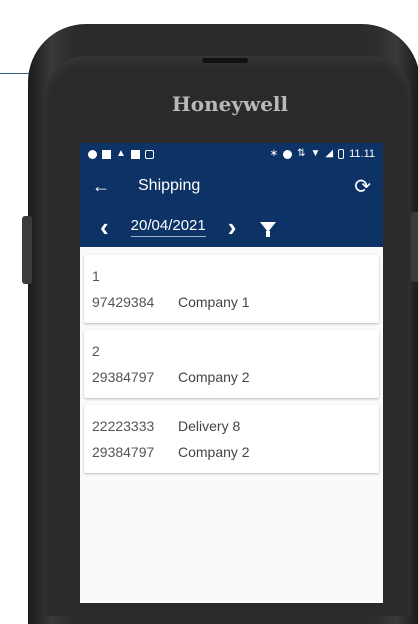 The height and width of the screenshot is (624, 418). What do you see at coordinates (121, 153) in the screenshot?
I see `android-icon: ▲` at bounding box center [121, 153].